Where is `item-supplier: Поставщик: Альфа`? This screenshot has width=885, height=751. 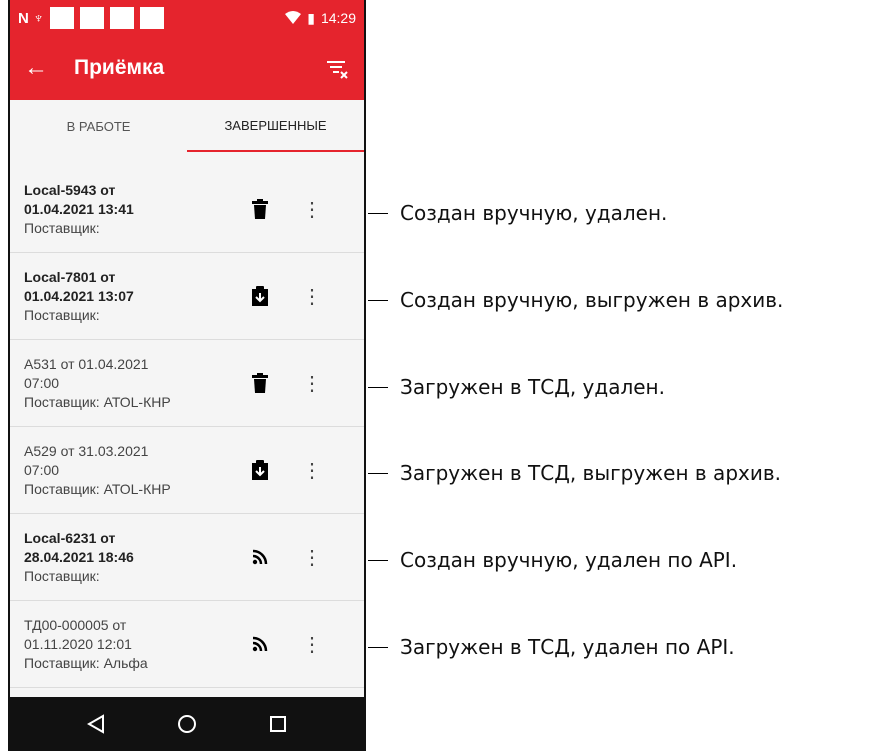 item-supplier: Поставщик: Альфа is located at coordinates (86, 662).